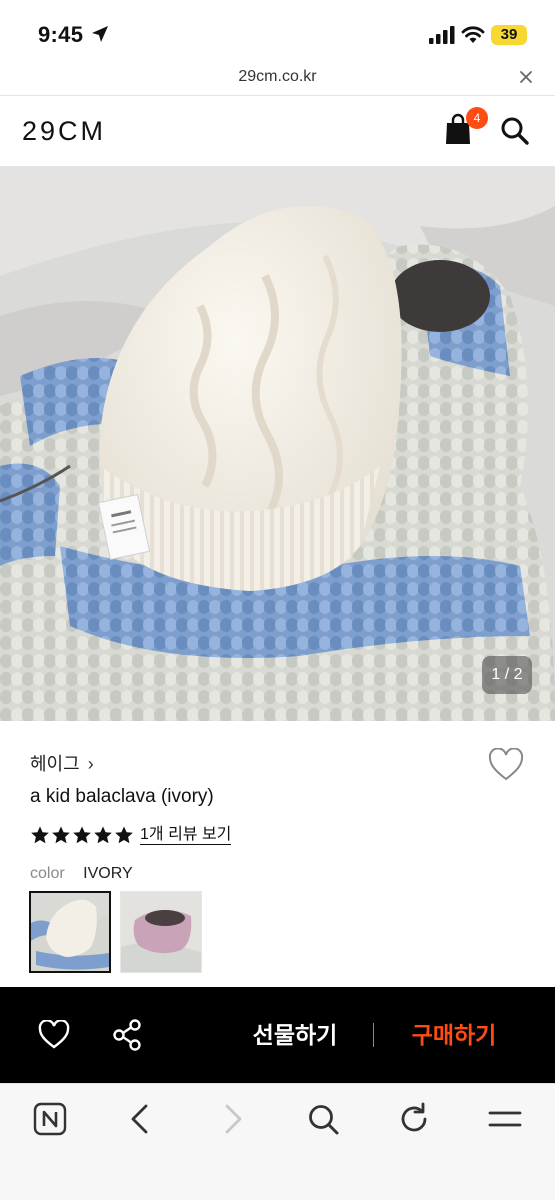 Image resolution: width=555 pixels, height=1200 pixels. I want to click on back-icon, so click(141, 1119).